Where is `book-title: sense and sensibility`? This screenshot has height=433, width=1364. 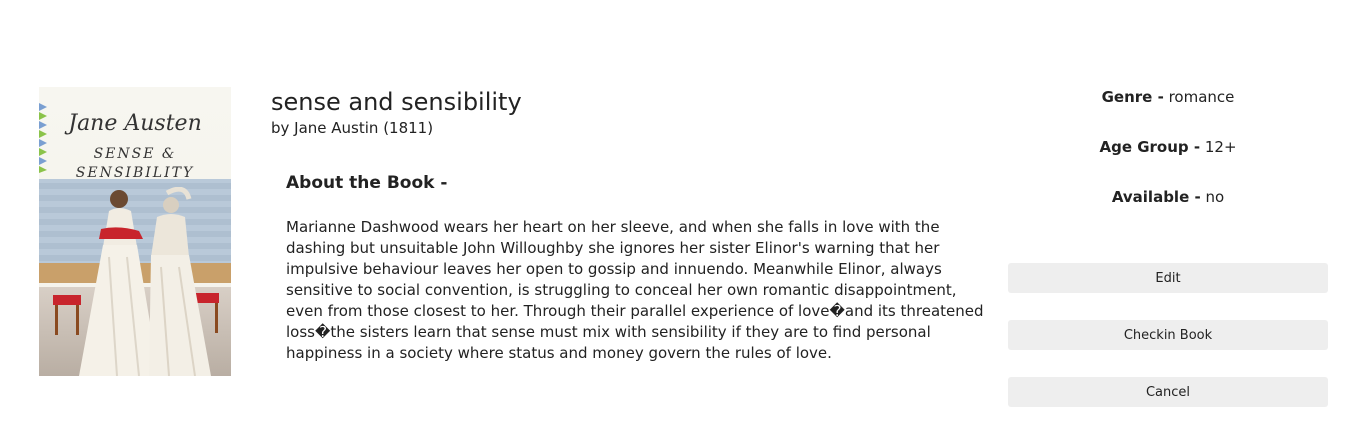
book-title: sense and sensibility is located at coordinates (396, 102).